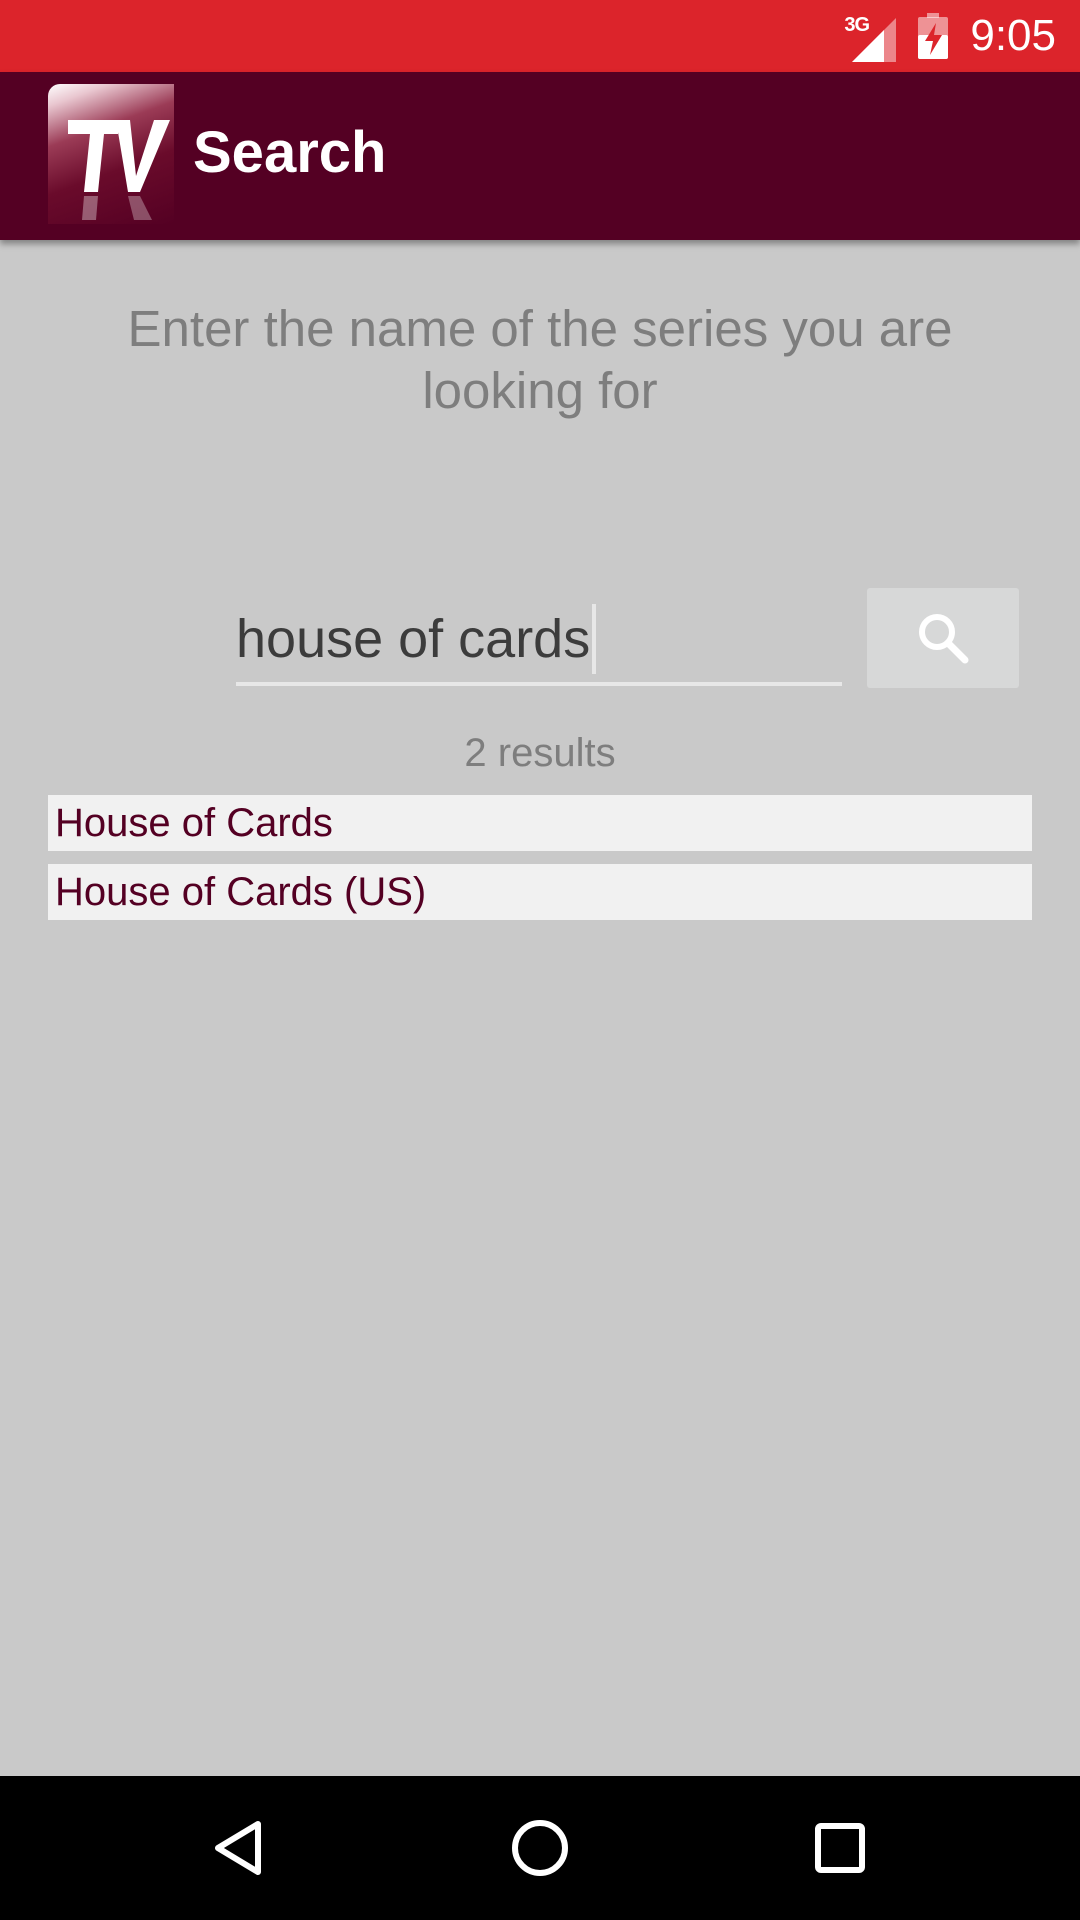  What do you see at coordinates (933, 36) in the screenshot?
I see `battery-charging-icon` at bounding box center [933, 36].